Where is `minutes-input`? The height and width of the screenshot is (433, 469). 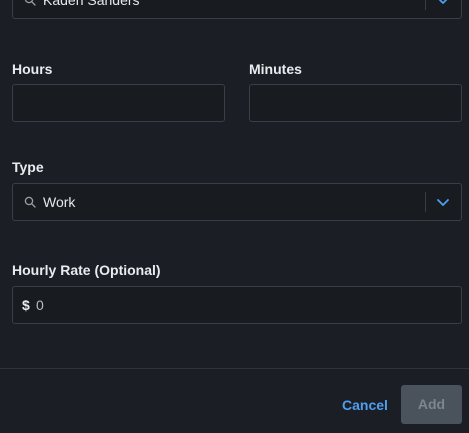
minutes-input is located at coordinates (355, 103).